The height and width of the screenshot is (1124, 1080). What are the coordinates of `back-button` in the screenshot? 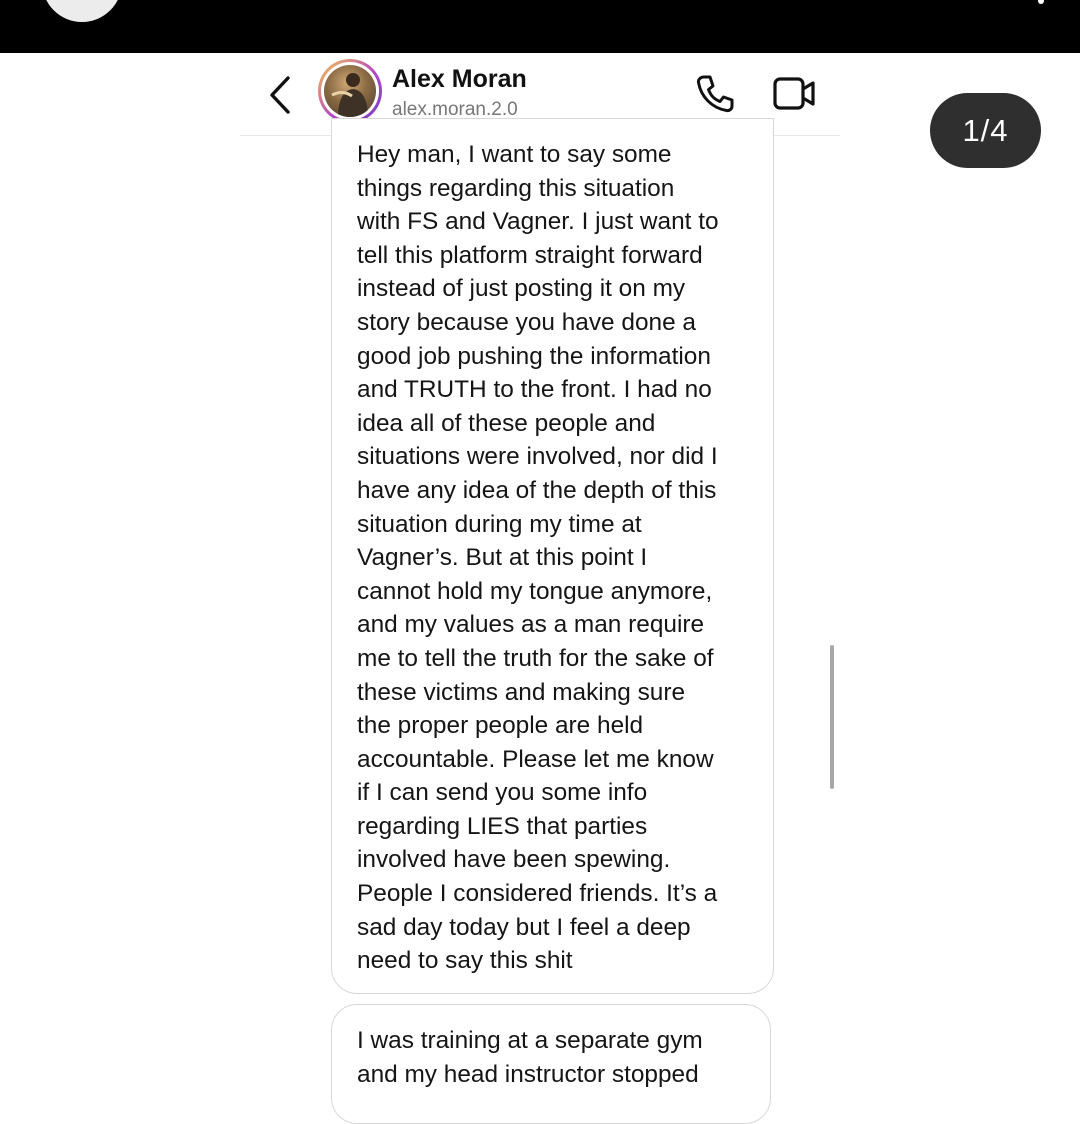 It's located at (281, 95).